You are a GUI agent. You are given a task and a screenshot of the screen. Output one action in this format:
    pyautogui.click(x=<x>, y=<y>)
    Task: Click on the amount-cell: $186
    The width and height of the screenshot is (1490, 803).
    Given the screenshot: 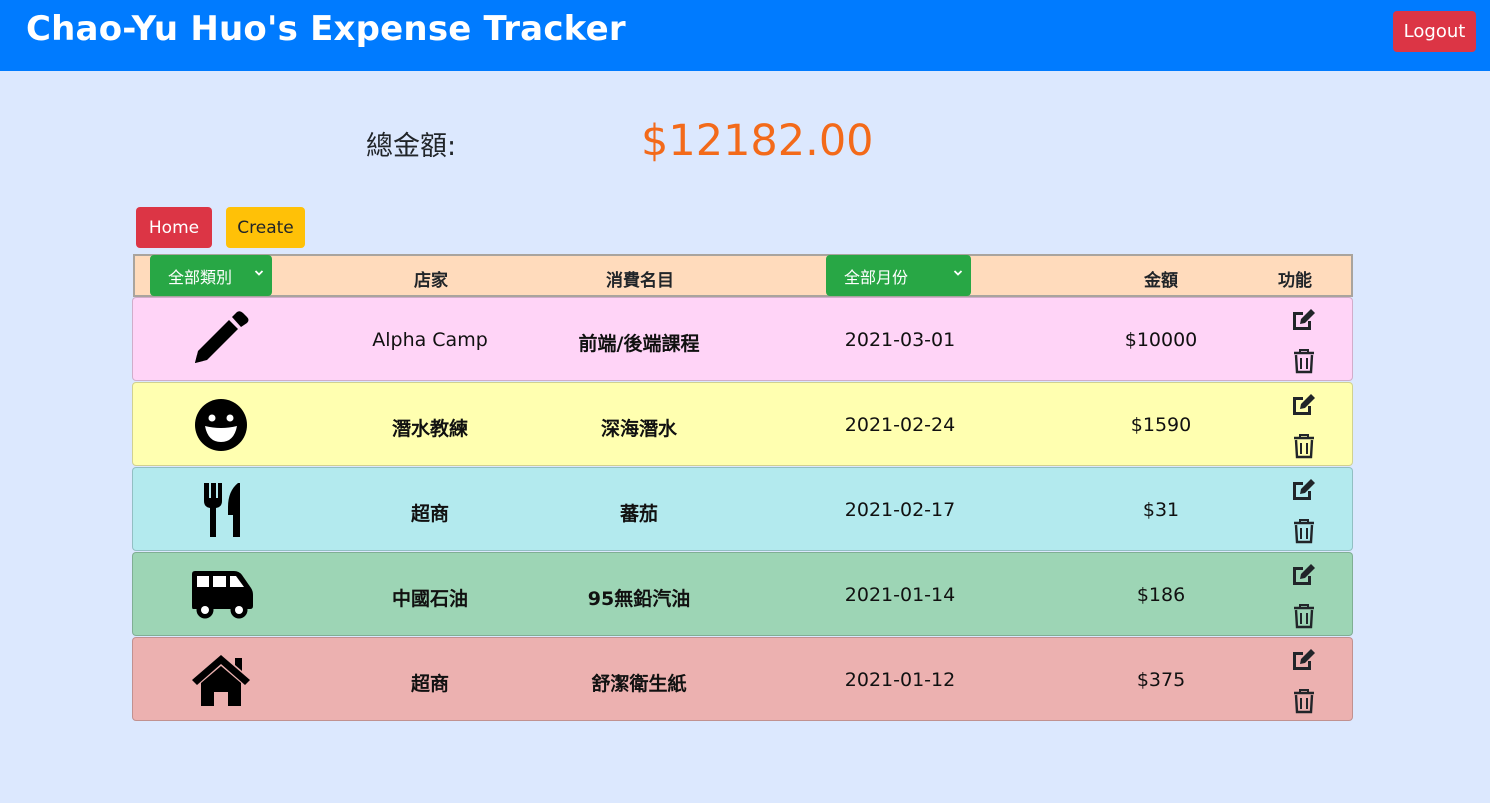 What is the action you would take?
    pyautogui.click(x=1161, y=595)
    